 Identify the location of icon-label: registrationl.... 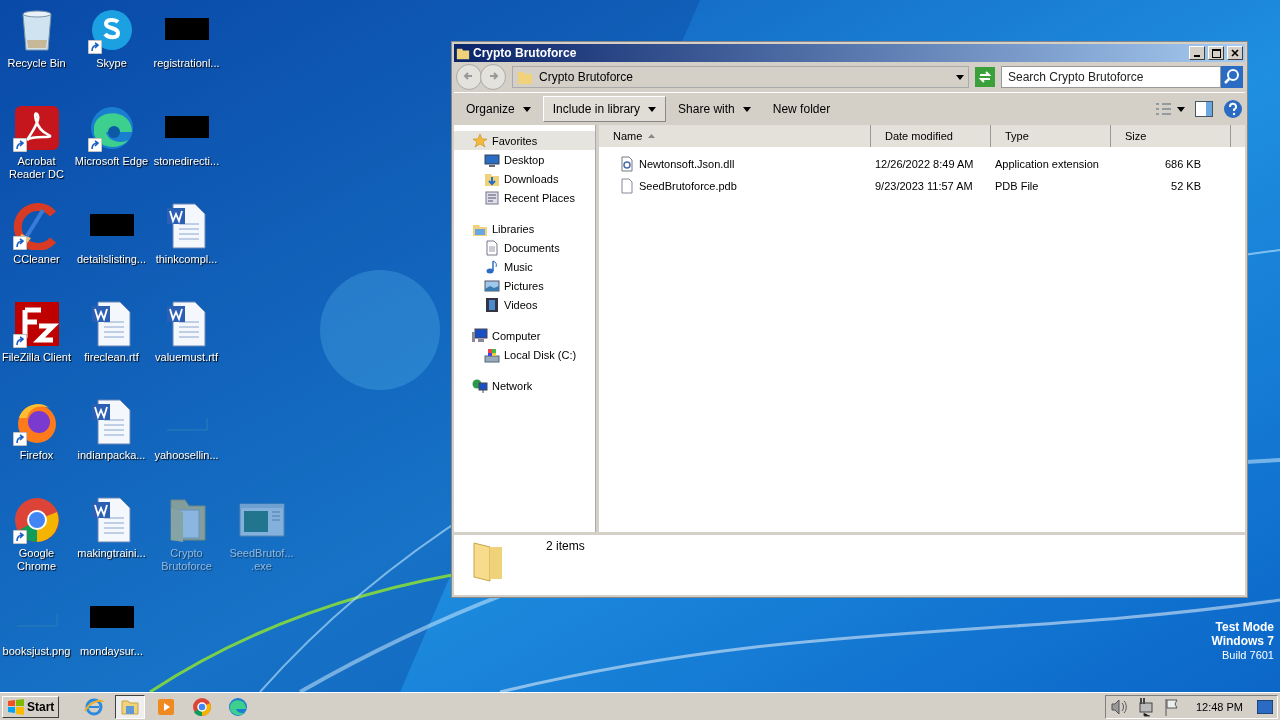
(186, 63).